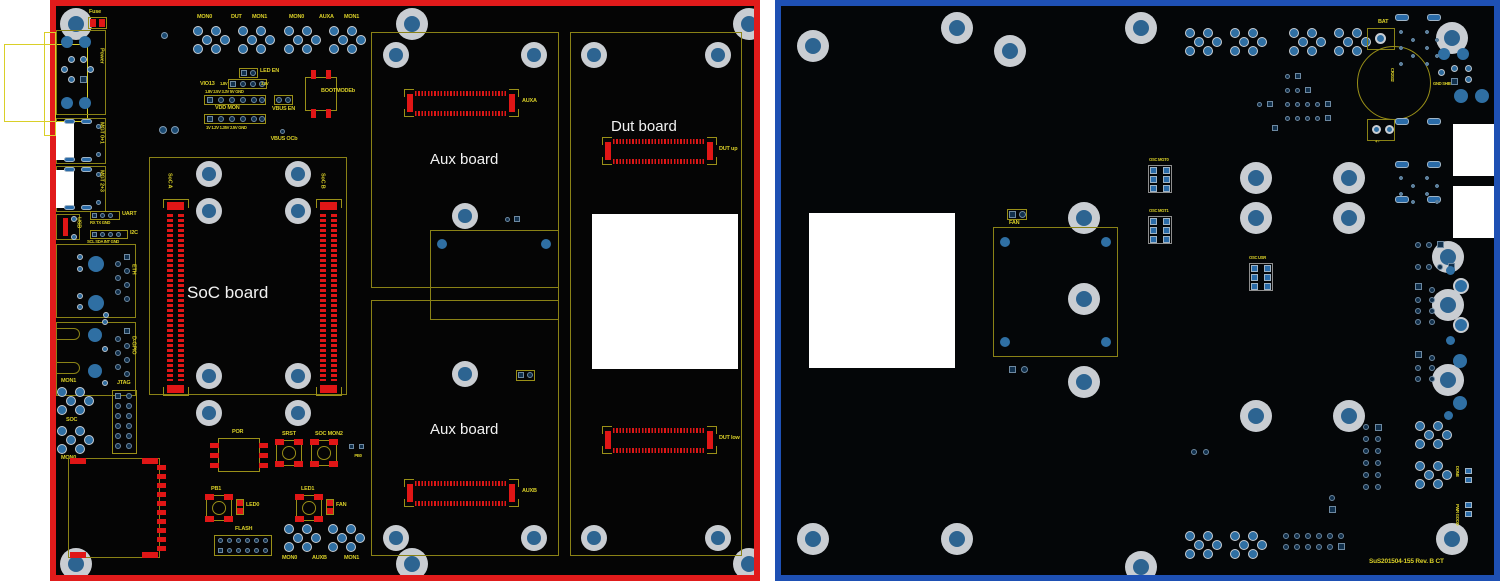 The image size is (1500, 581). Describe the element at coordinates (254, 100) in the screenshot. I see `vio13-rail-pin` at that location.